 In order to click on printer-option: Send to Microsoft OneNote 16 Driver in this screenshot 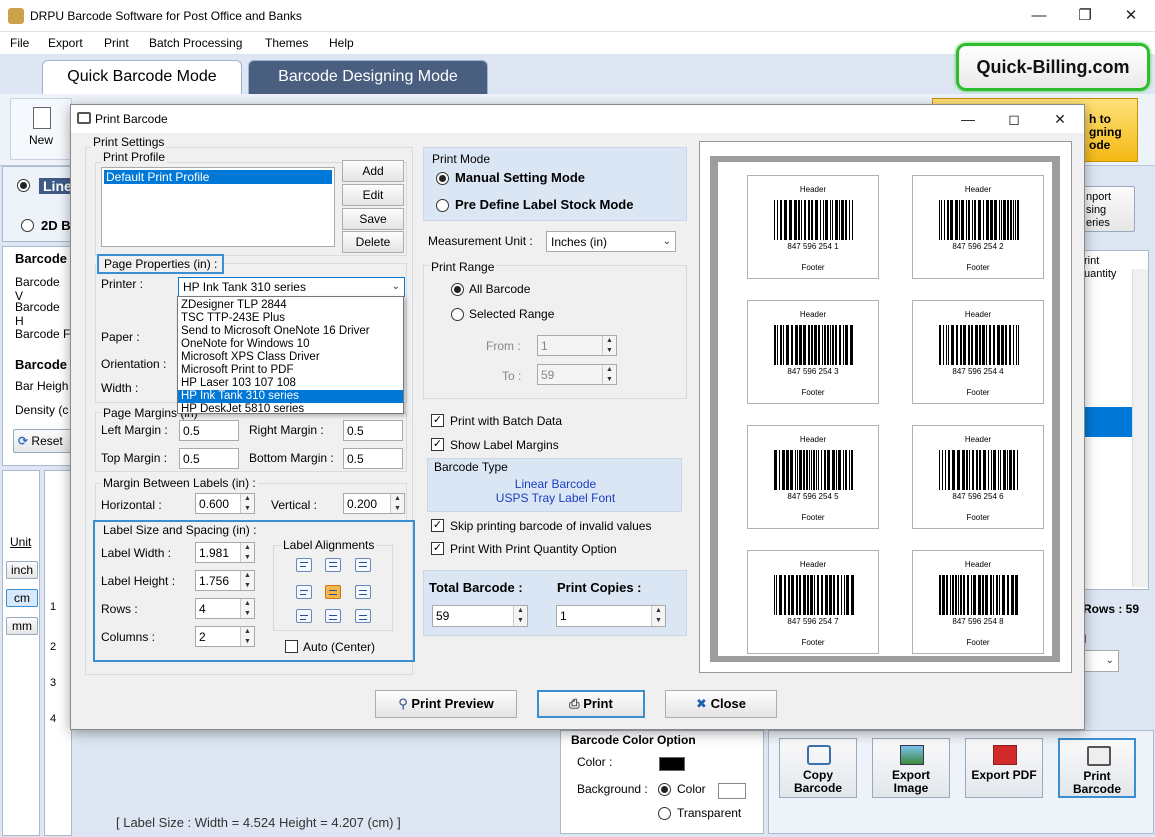, I will do `click(290, 331)`.